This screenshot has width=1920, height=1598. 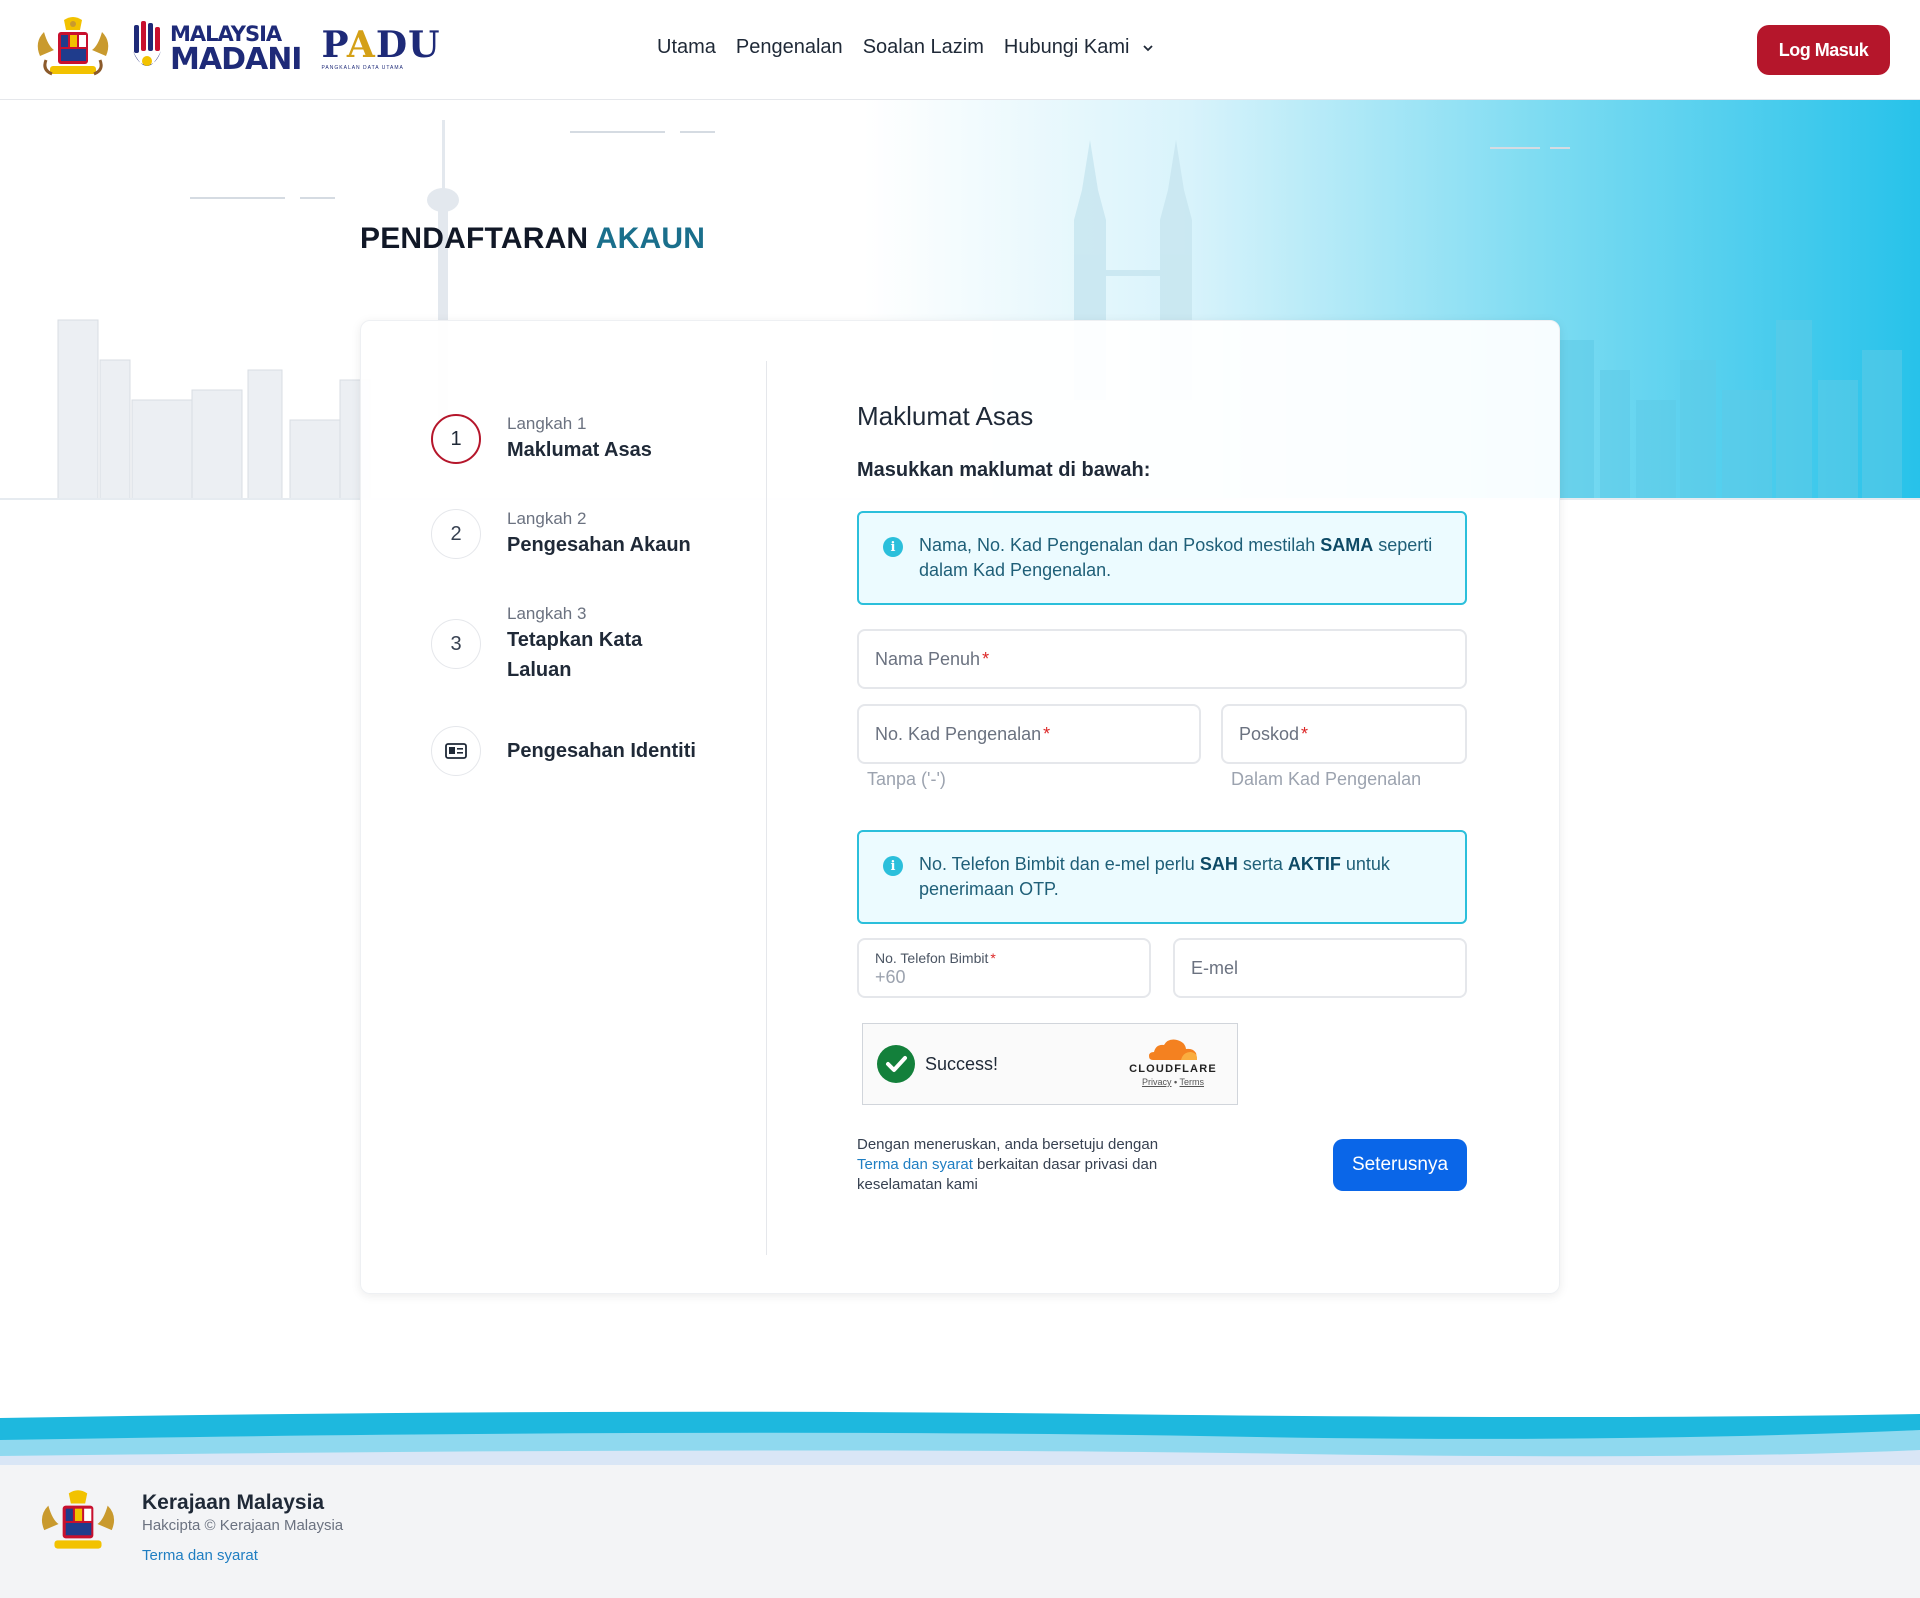 I want to click on padu-logo: PADU PANGKALAN DATA UTAMA, so click(x=380, y=49).